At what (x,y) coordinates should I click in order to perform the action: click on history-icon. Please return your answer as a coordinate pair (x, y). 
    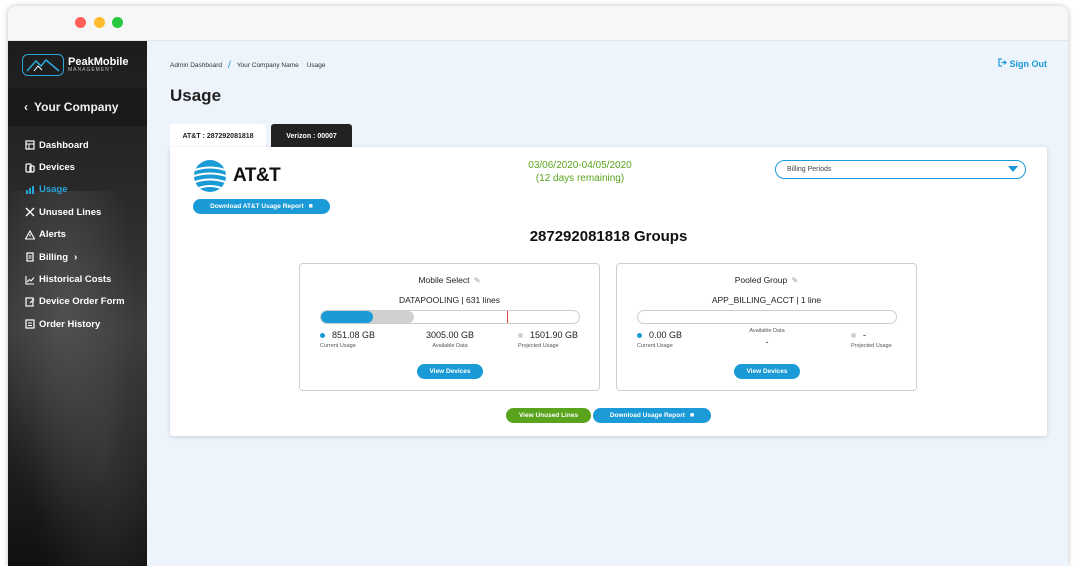
    Looking at the image, I should click on (29, 324).